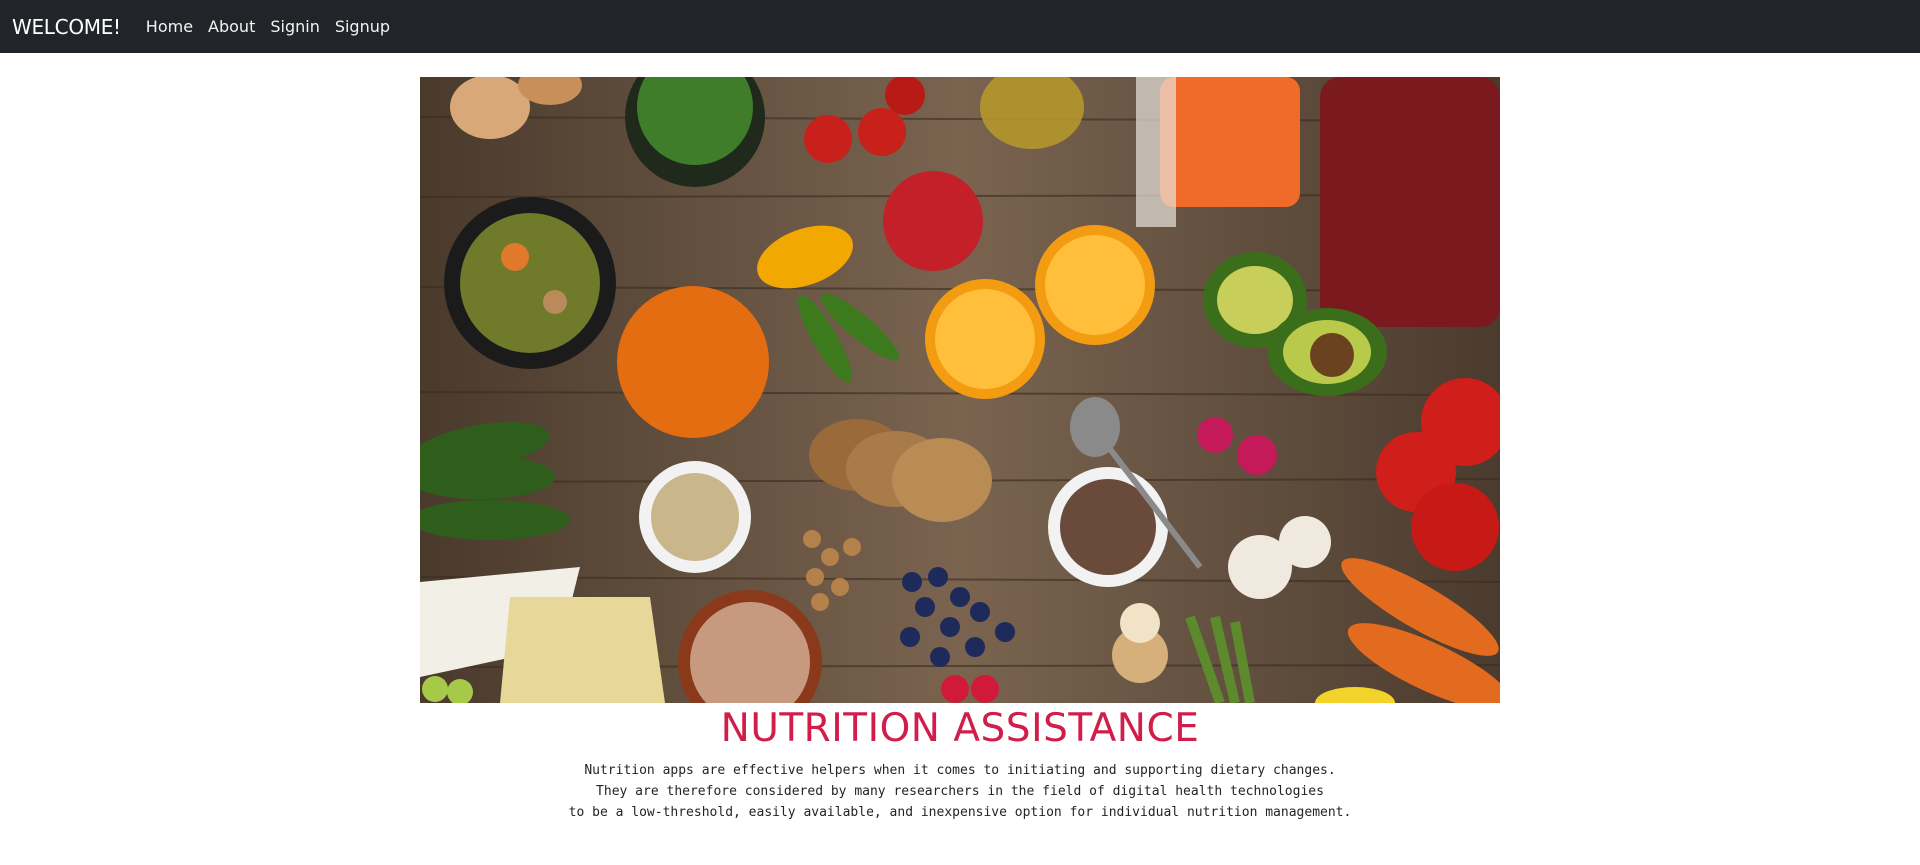  Describe the element at coordinates (169, 26) in the screenshot. I see `nav-link-home: Home` at that location.